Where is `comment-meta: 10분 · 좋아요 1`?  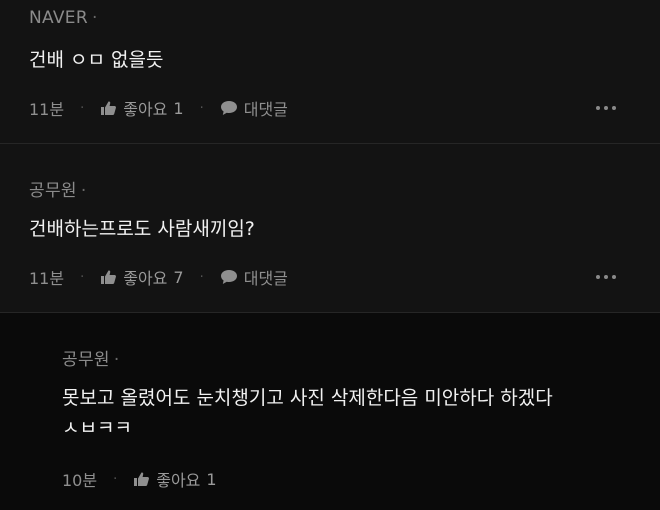
comment-meta: 10분 · 좋아요 1 is located at coordinates (139, 479).